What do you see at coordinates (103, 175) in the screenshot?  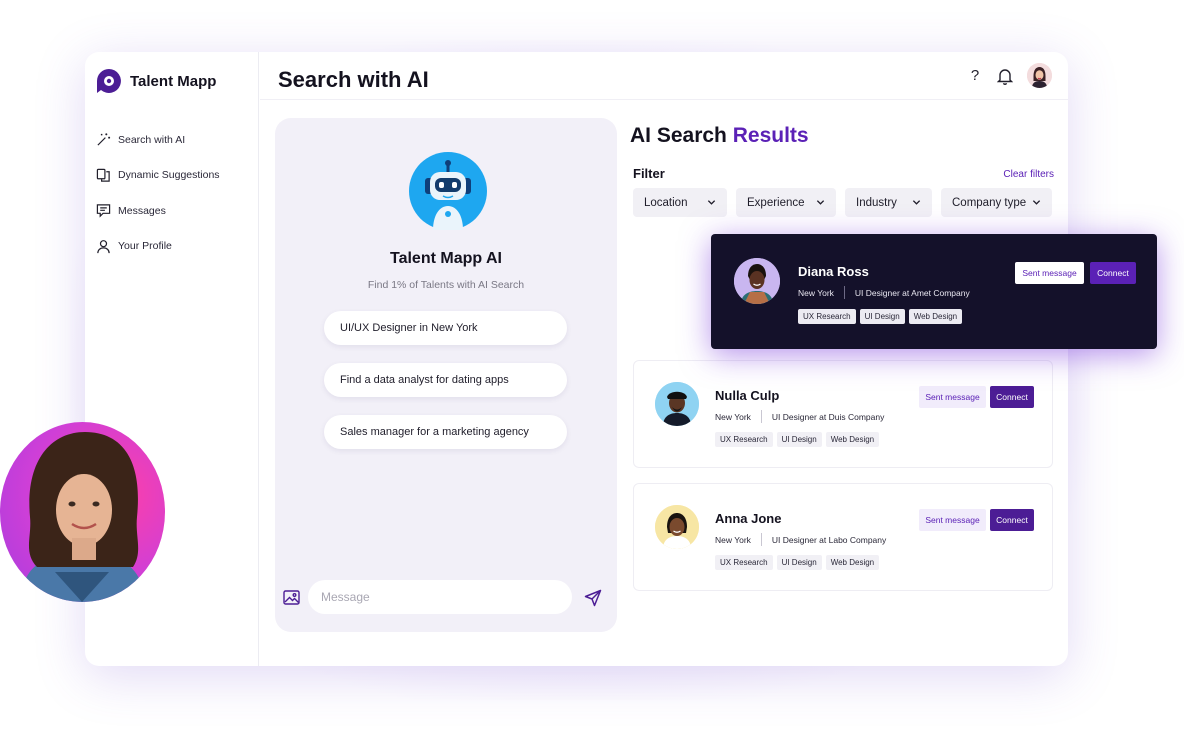 I see `suggestions-icon` at bounding box center [103, 175].